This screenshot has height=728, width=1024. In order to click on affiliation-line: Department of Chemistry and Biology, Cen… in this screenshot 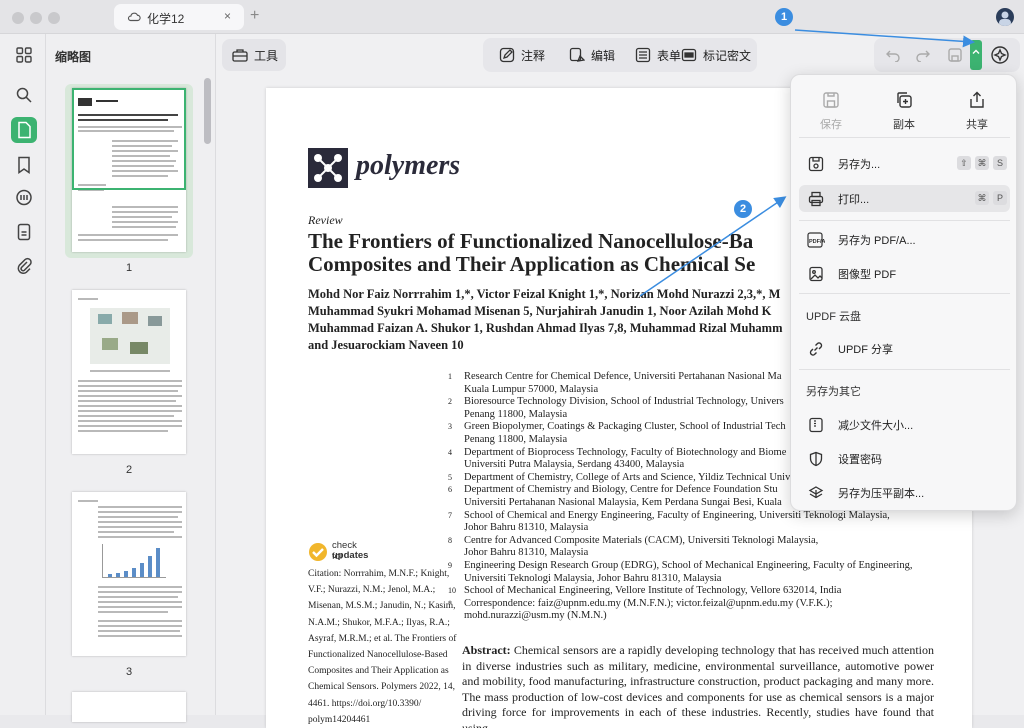, I will do `click(621, 490)`.